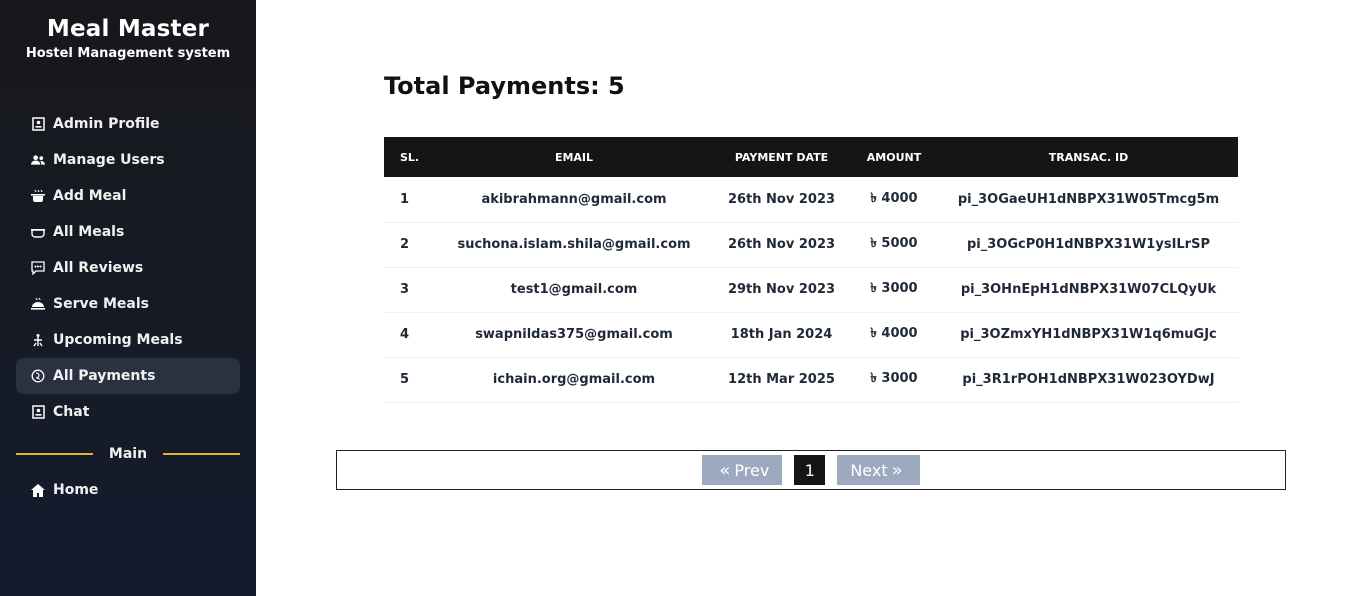 This screenshot has height=596, width=1365. I want to click on profile-icon, so click(38, 124).